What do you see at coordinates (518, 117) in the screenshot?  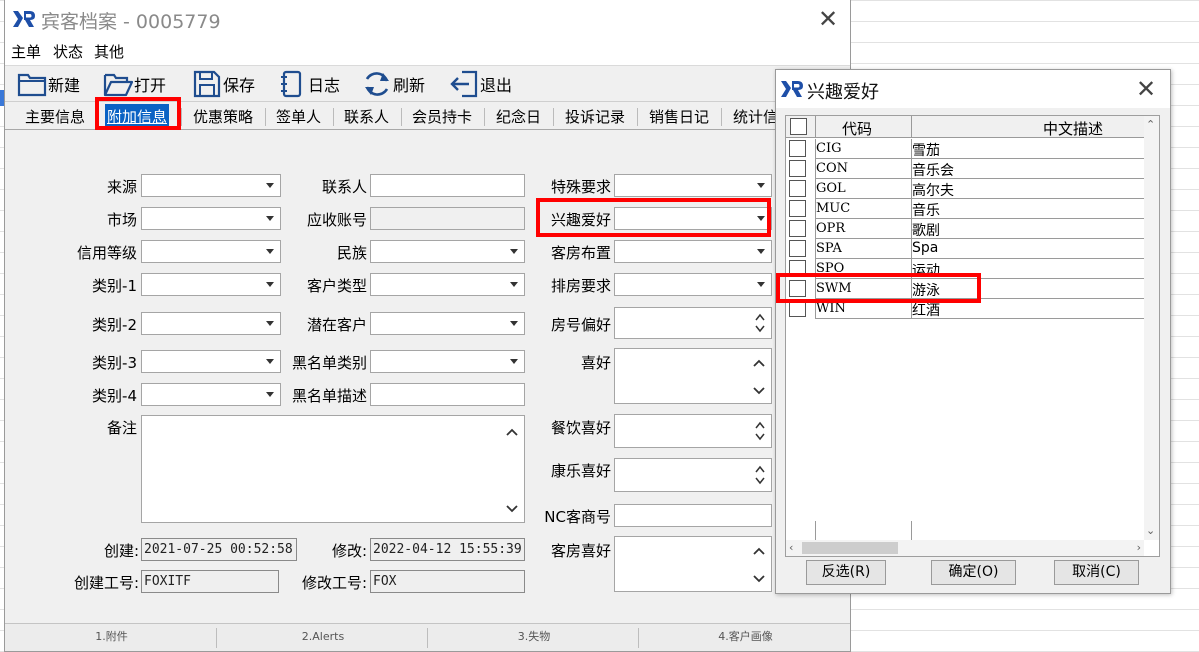 I see `tab-anniversaries: 纪念日` at bounding box center [518, 117].